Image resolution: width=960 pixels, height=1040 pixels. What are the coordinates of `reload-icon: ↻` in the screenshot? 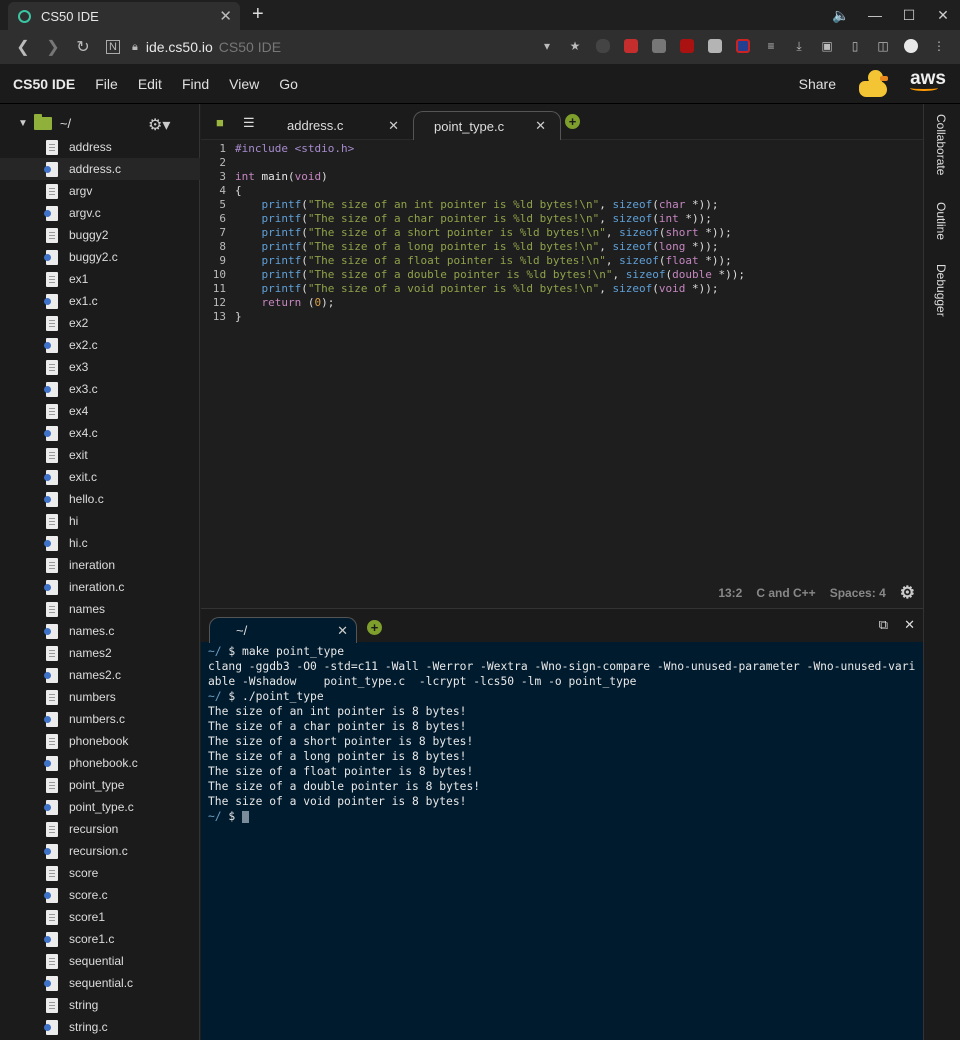 It's located at (83, 47).